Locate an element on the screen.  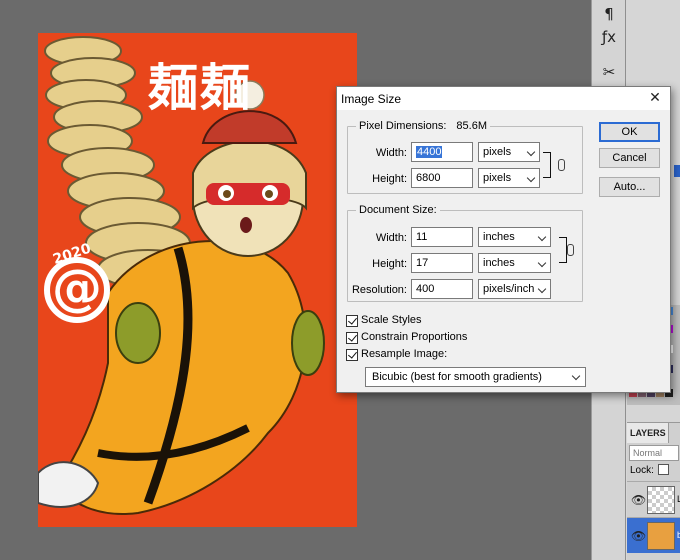
pixel-height-input: 6800 is located at coordinates (442, 178).